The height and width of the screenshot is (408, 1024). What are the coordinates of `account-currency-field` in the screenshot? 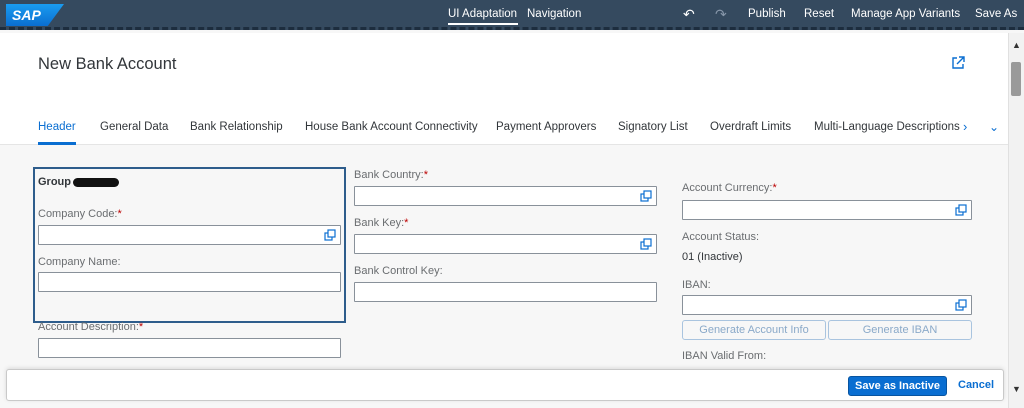 It's located at (827, 210).